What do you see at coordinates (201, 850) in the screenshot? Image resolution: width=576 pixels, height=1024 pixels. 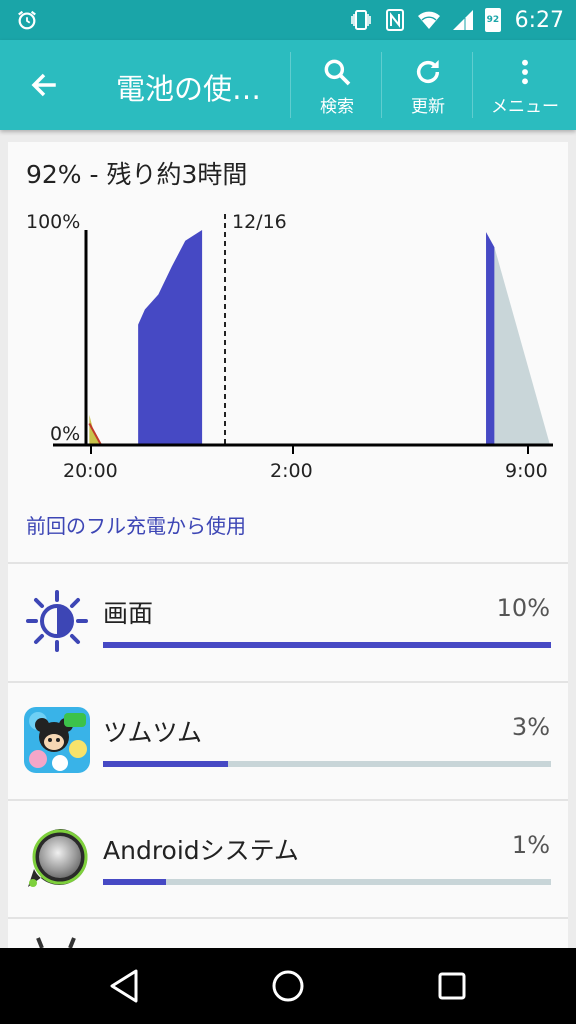 I see `usage-item-name: Androidシステム` at bounding box center [201, 850].